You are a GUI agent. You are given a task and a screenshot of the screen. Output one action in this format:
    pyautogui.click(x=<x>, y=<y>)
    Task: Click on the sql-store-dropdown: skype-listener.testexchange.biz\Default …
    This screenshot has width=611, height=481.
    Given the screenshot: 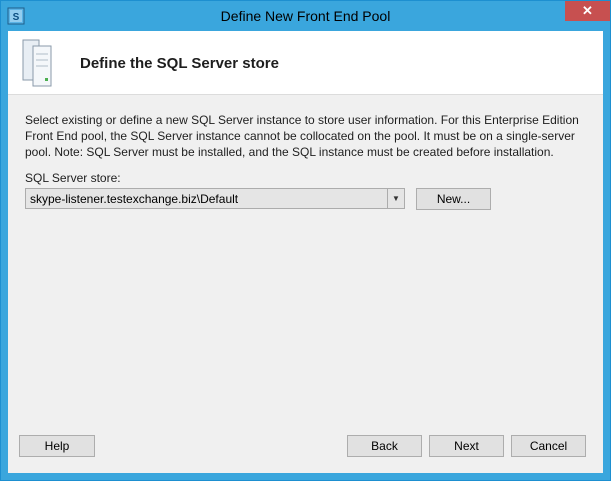 What is the action you would take?
    pyautogui.click(x=215, y=198)
    